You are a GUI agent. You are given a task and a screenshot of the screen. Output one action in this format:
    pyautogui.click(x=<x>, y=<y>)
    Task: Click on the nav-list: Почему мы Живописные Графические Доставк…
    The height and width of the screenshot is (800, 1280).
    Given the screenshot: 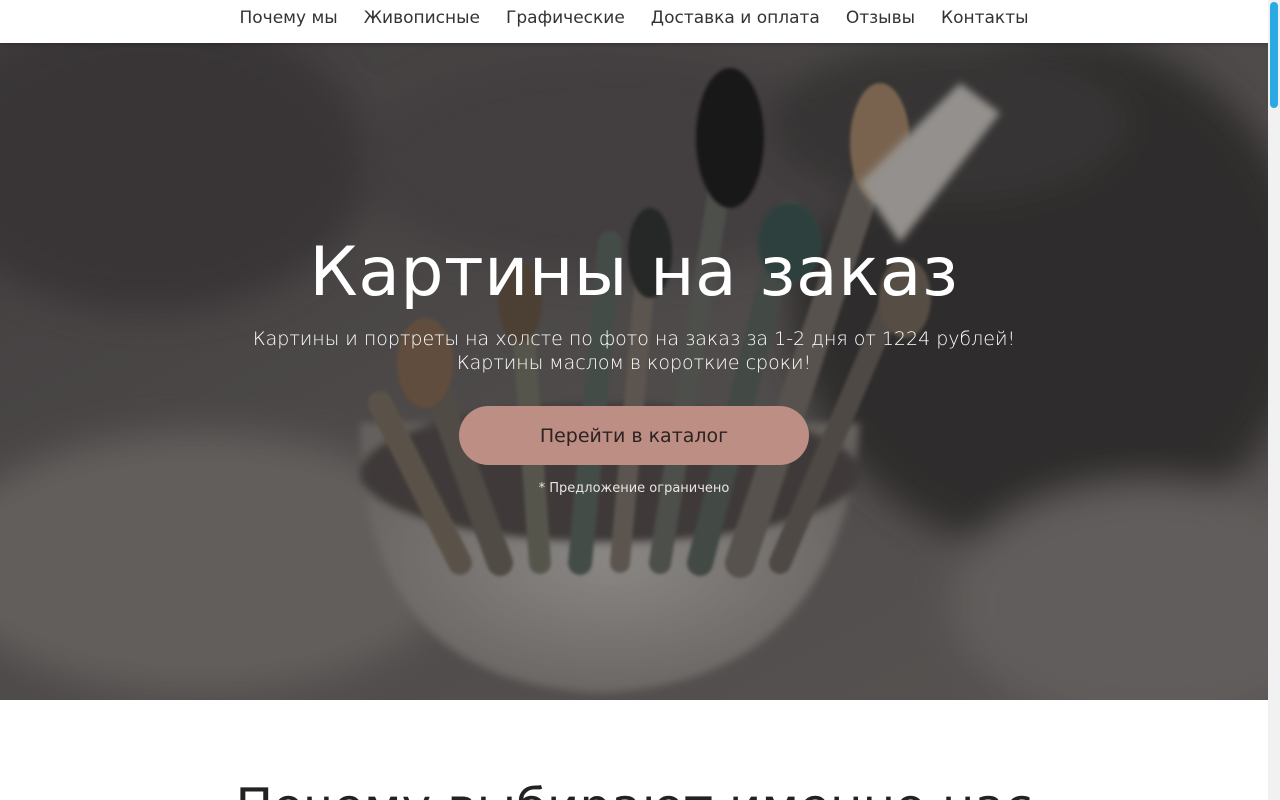 What is the action you would take?
    pyautogui.click(x=634, y=18)
    